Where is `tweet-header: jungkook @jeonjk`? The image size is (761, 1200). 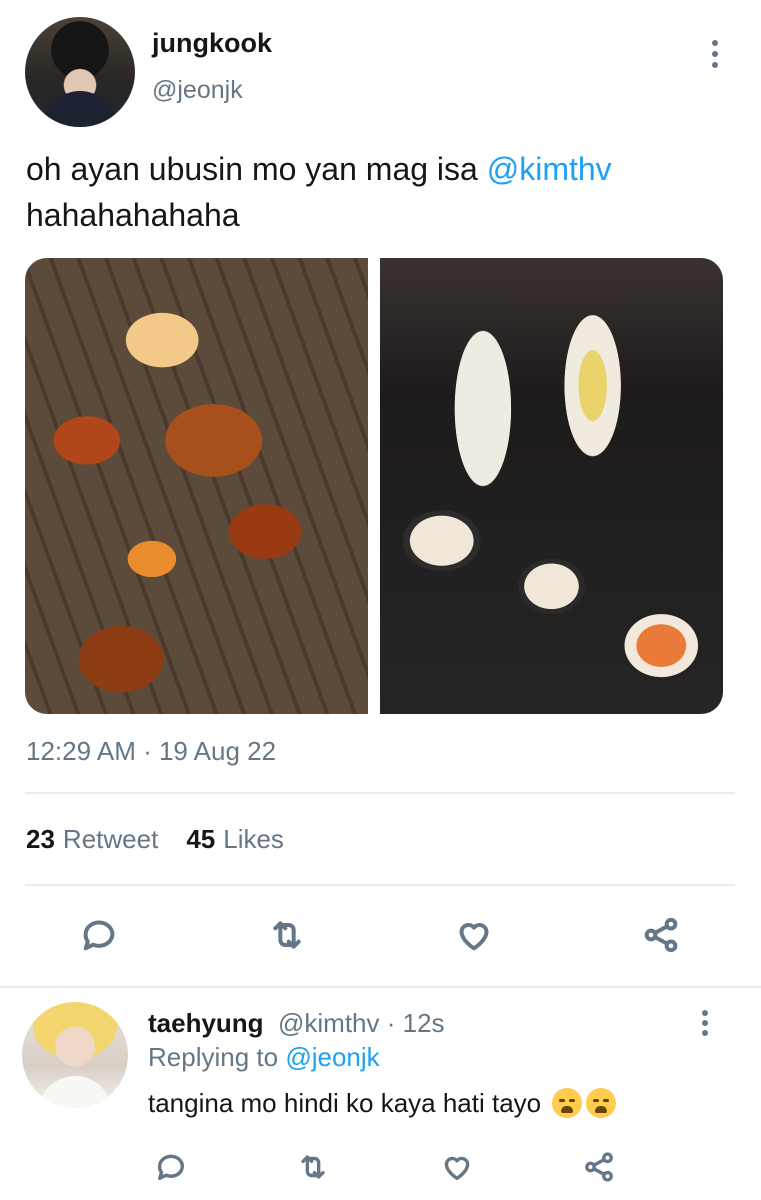
tweet-header: jungkook @jeonjk is located at coordinates (380, 70).